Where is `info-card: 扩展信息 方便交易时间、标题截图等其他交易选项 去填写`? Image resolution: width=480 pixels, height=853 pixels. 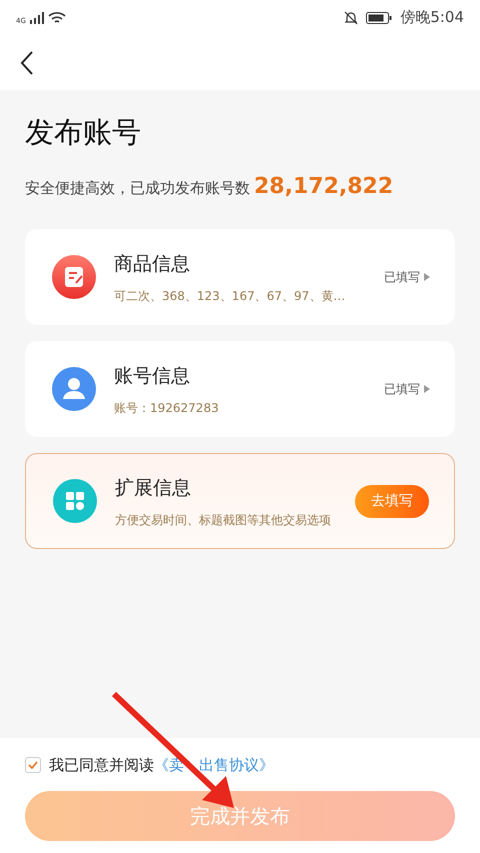
info-card: 扩展信息 方便交易时间、标题截图等其他交易选项 去填写 is located at coordinates (240, 501).